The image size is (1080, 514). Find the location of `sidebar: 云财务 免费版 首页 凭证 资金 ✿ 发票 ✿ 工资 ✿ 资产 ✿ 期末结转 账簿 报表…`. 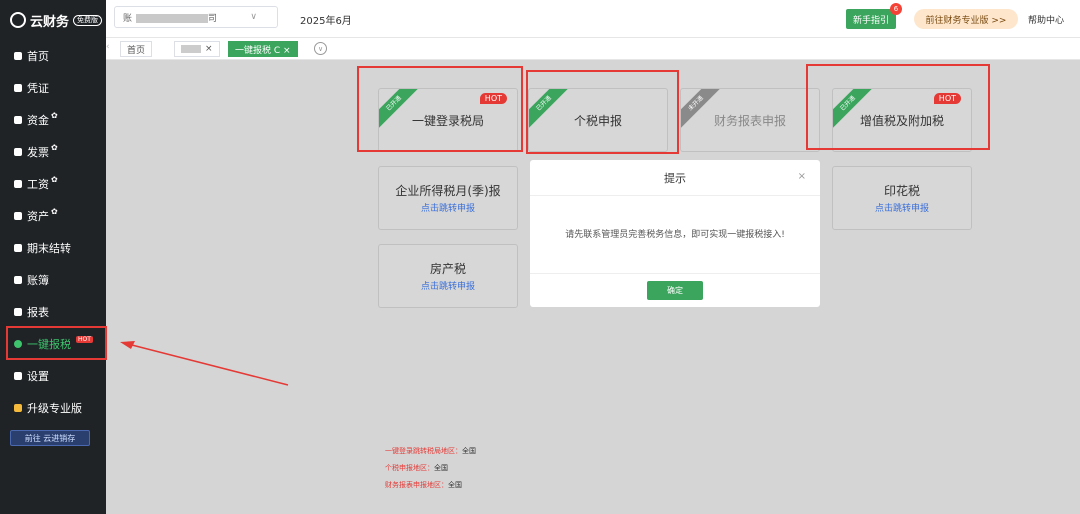

sidebar: 云财务 免费版 首页 凭证 资金 ✿ 发票 ✿ 工资 ✿ 资产 ✿ 期末结转 账簿 报表… is located at coordinates (53, 257).